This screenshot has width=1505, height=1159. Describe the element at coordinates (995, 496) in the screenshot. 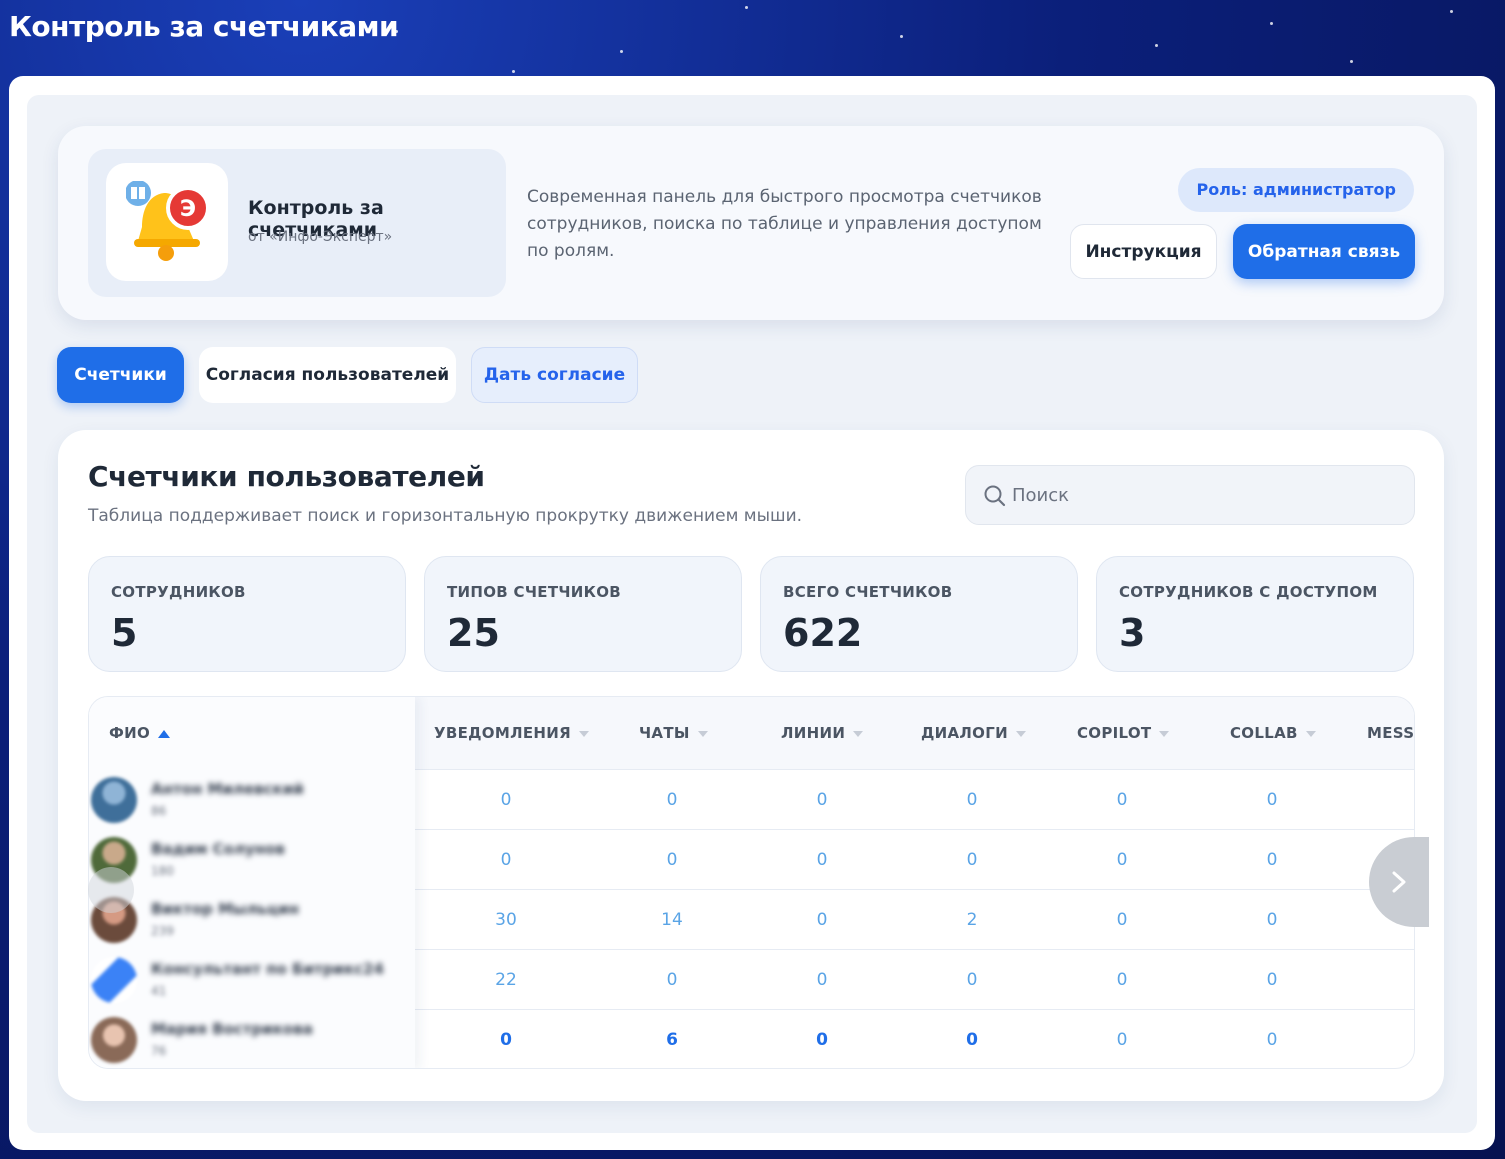

I see `search-icon` at that location.